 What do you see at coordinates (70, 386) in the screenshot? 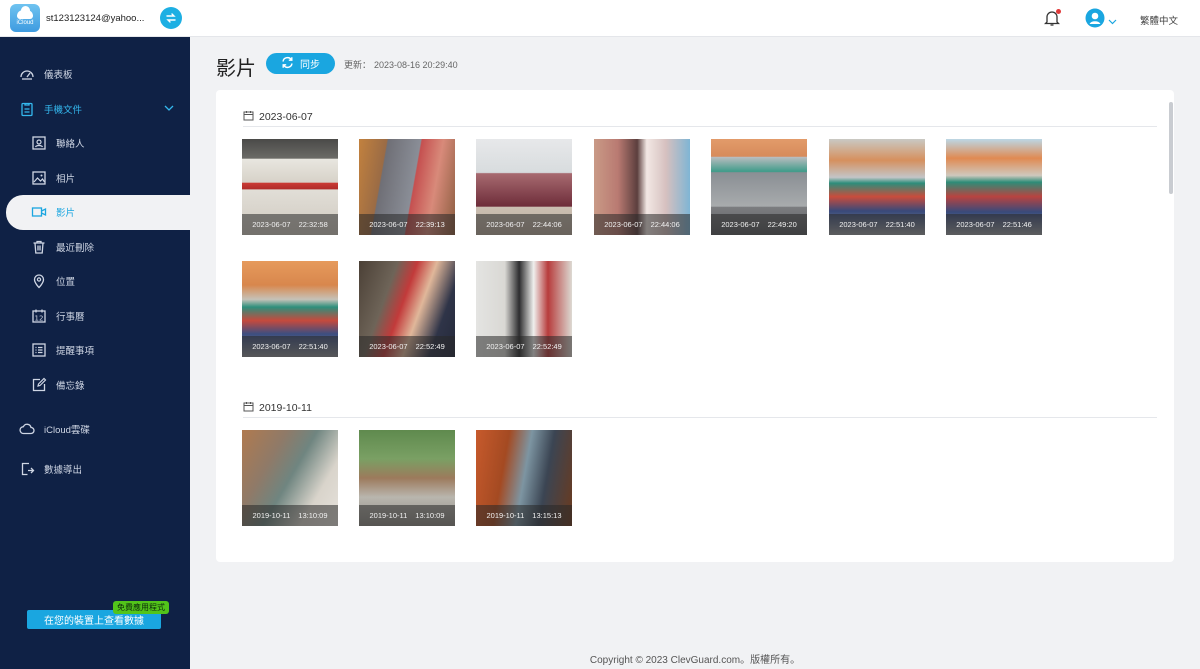
I see `sidebar-item-label: 備忘錄` at bounding box center [70, 386].